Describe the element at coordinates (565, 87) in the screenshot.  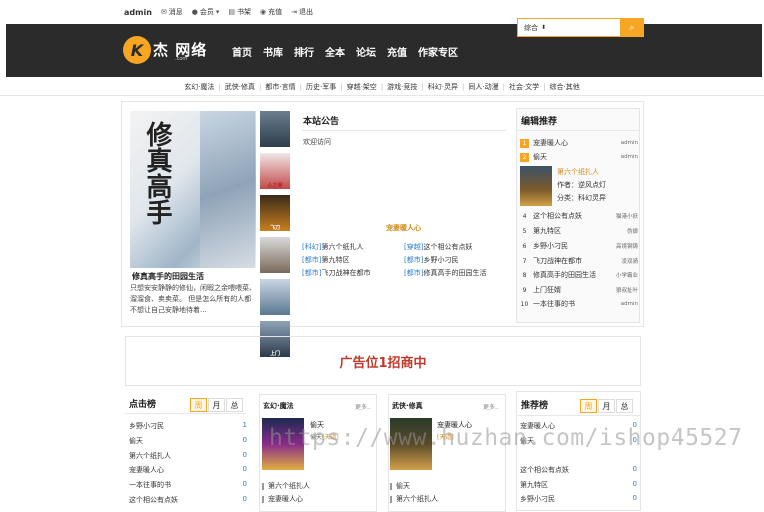
I see `category-link: 综合·其他` at that location.